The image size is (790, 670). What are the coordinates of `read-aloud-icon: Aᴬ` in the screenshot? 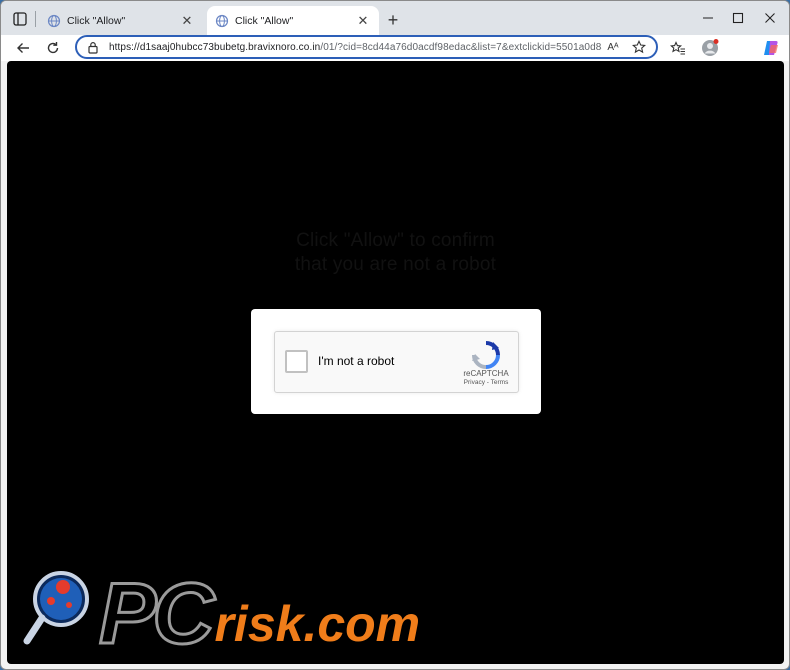 It's located at (613, 47).